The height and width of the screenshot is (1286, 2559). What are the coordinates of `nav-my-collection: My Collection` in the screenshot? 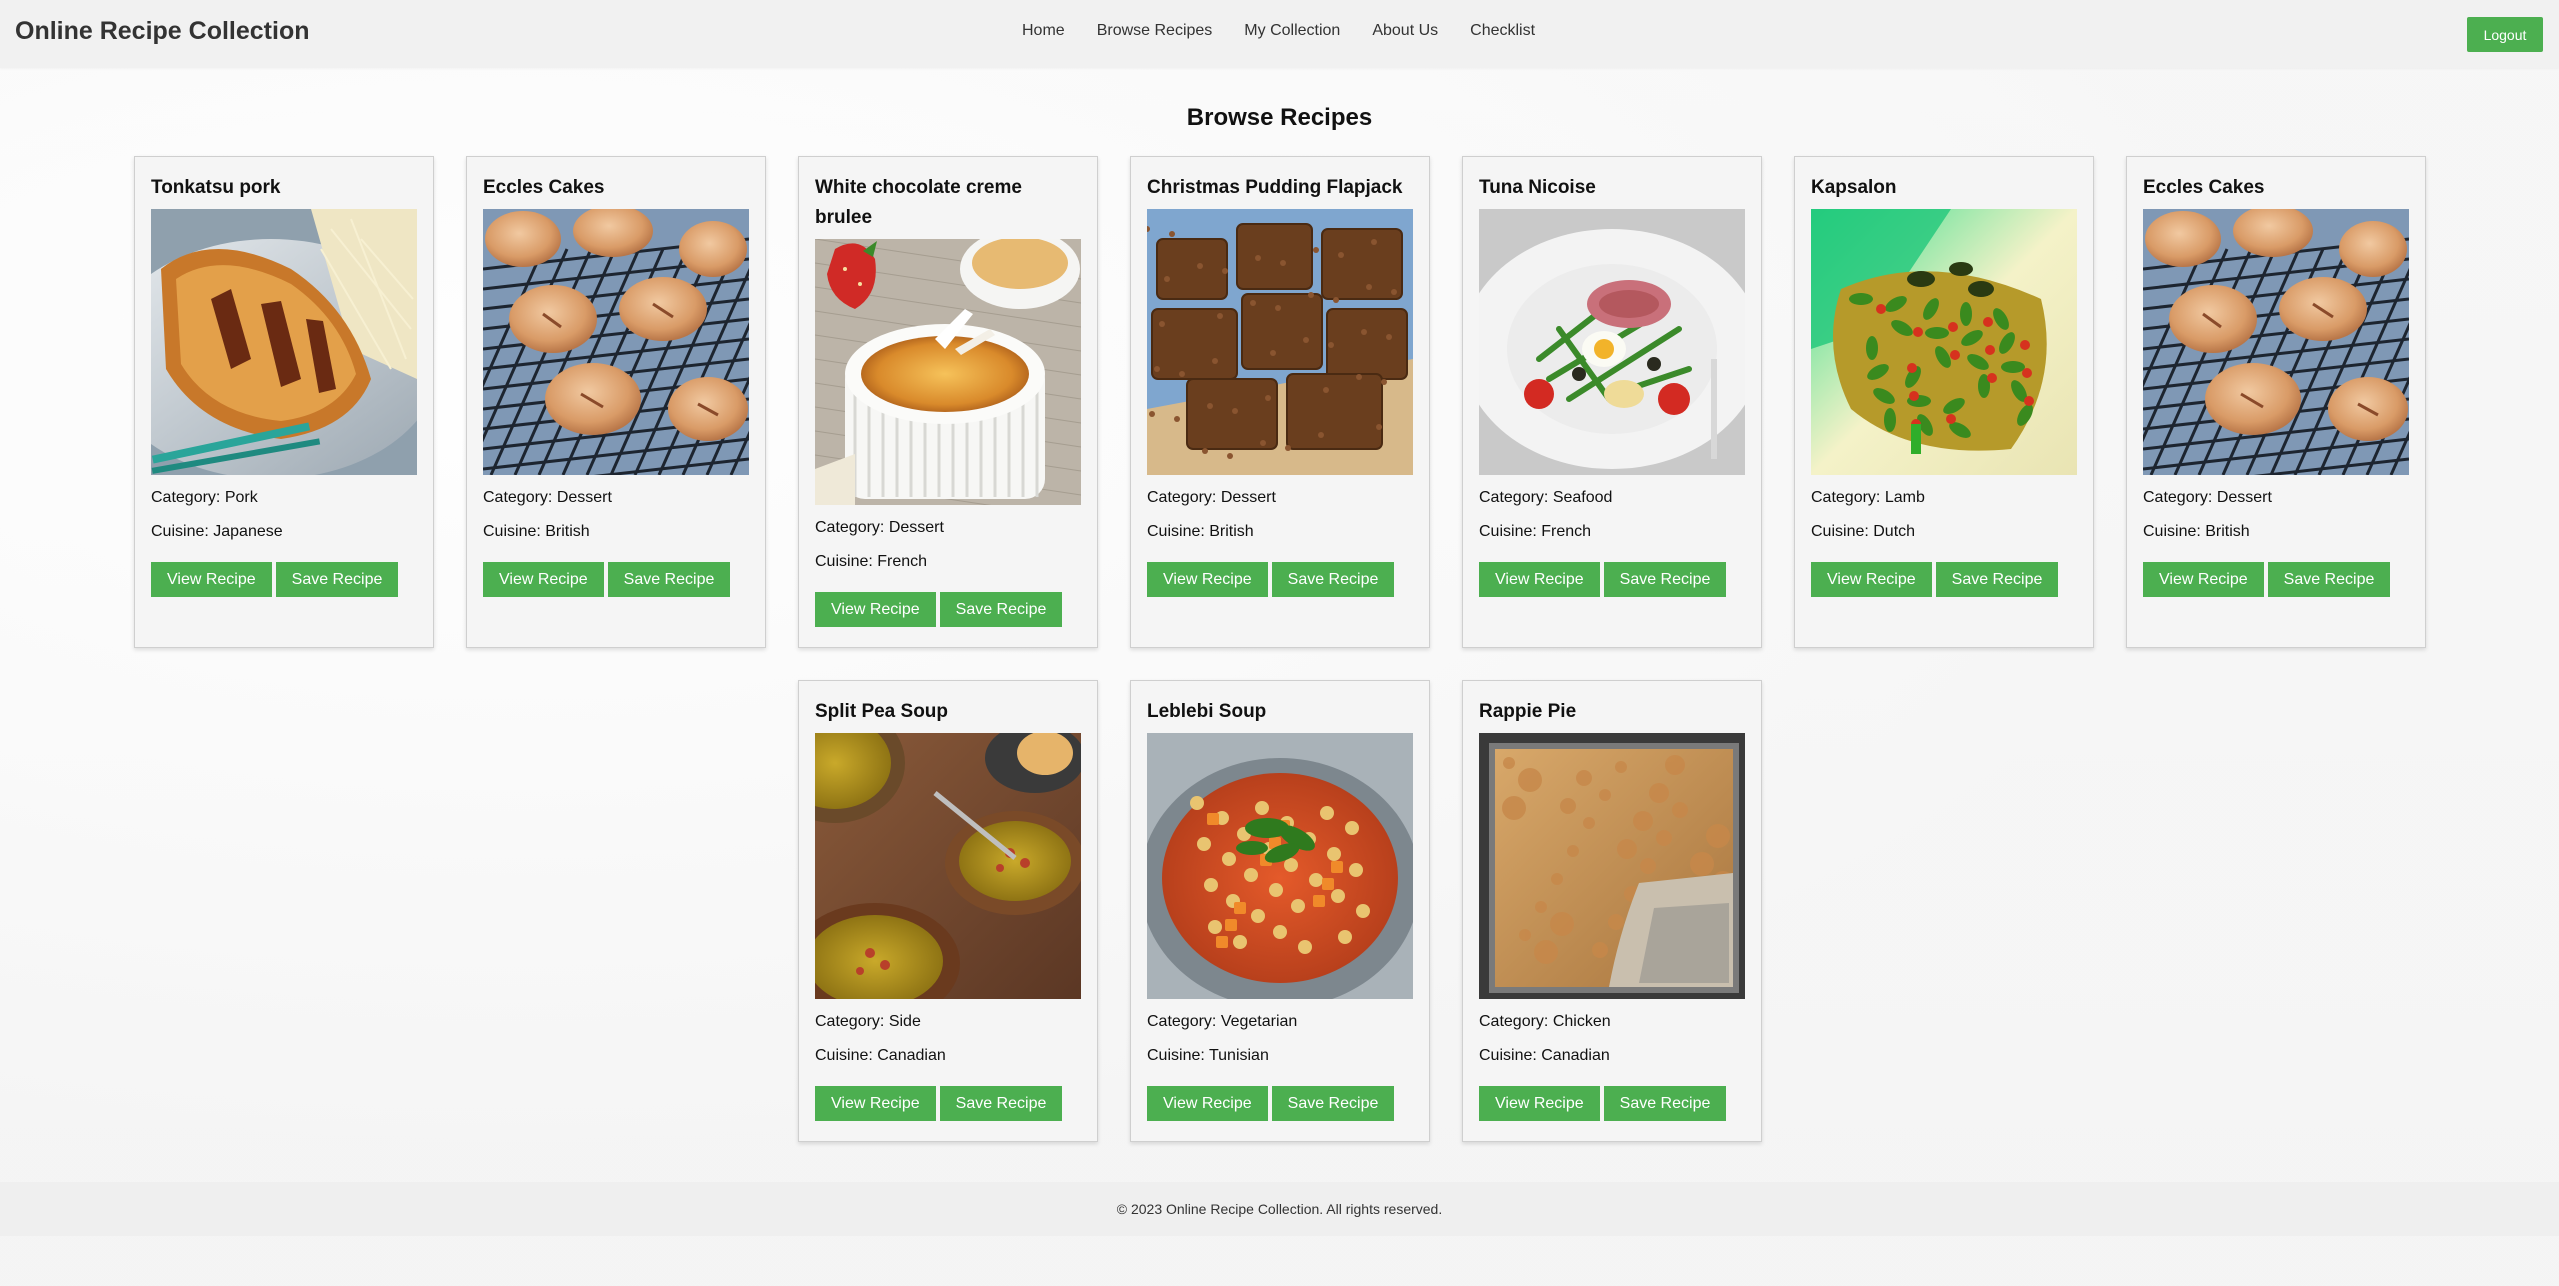 It's located at (1292, 31).